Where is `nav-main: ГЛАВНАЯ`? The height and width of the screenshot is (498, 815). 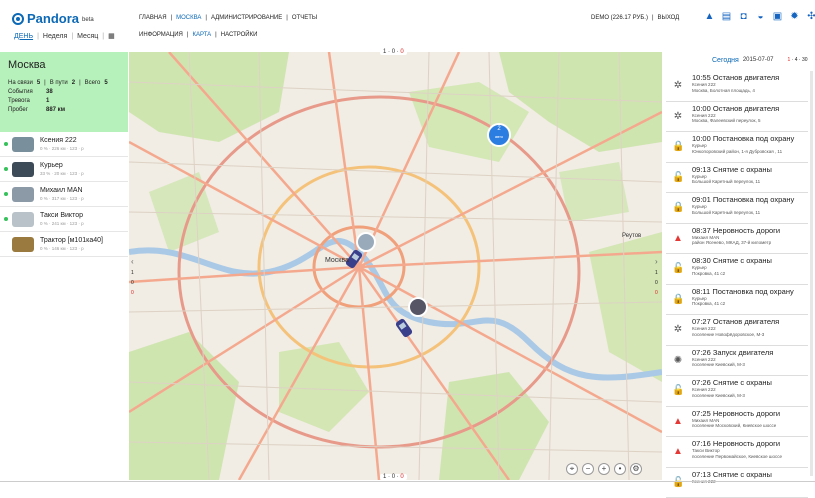
nav-main: ГЛАВНАЯ is located at coordinates (153, 18).